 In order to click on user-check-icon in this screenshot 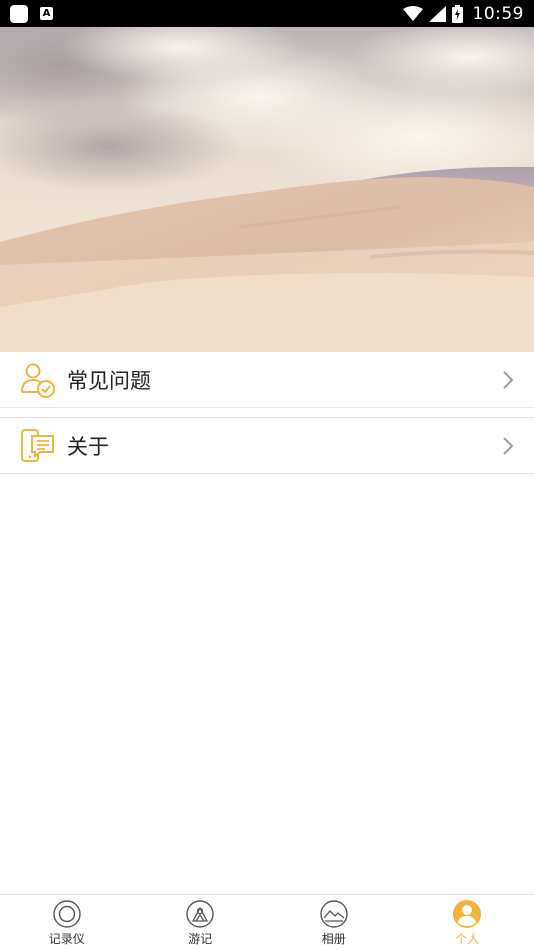, I will do `click(38, 380)`.